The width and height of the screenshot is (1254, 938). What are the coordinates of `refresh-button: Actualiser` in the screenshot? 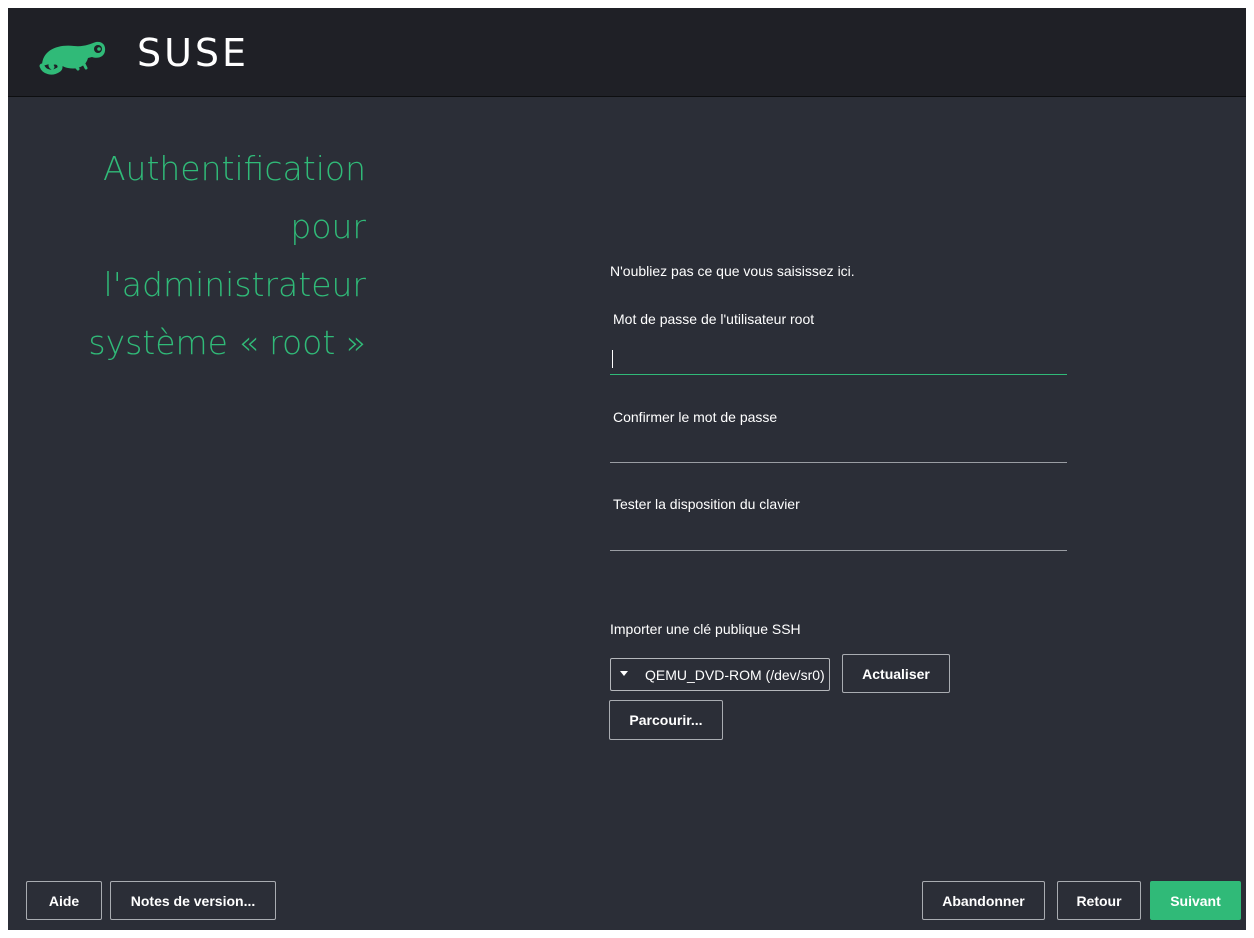 It's located at (896, 673).